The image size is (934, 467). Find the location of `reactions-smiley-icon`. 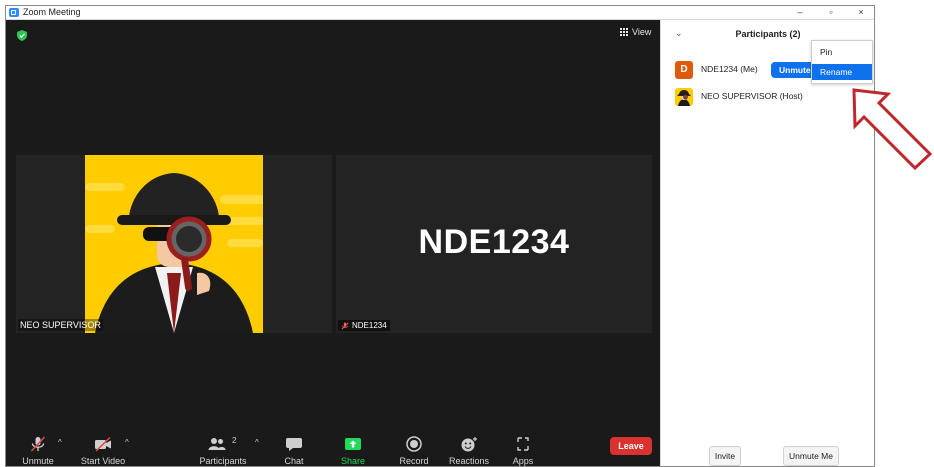

reactions-smiley-icon is located at coordinates (469, 444).